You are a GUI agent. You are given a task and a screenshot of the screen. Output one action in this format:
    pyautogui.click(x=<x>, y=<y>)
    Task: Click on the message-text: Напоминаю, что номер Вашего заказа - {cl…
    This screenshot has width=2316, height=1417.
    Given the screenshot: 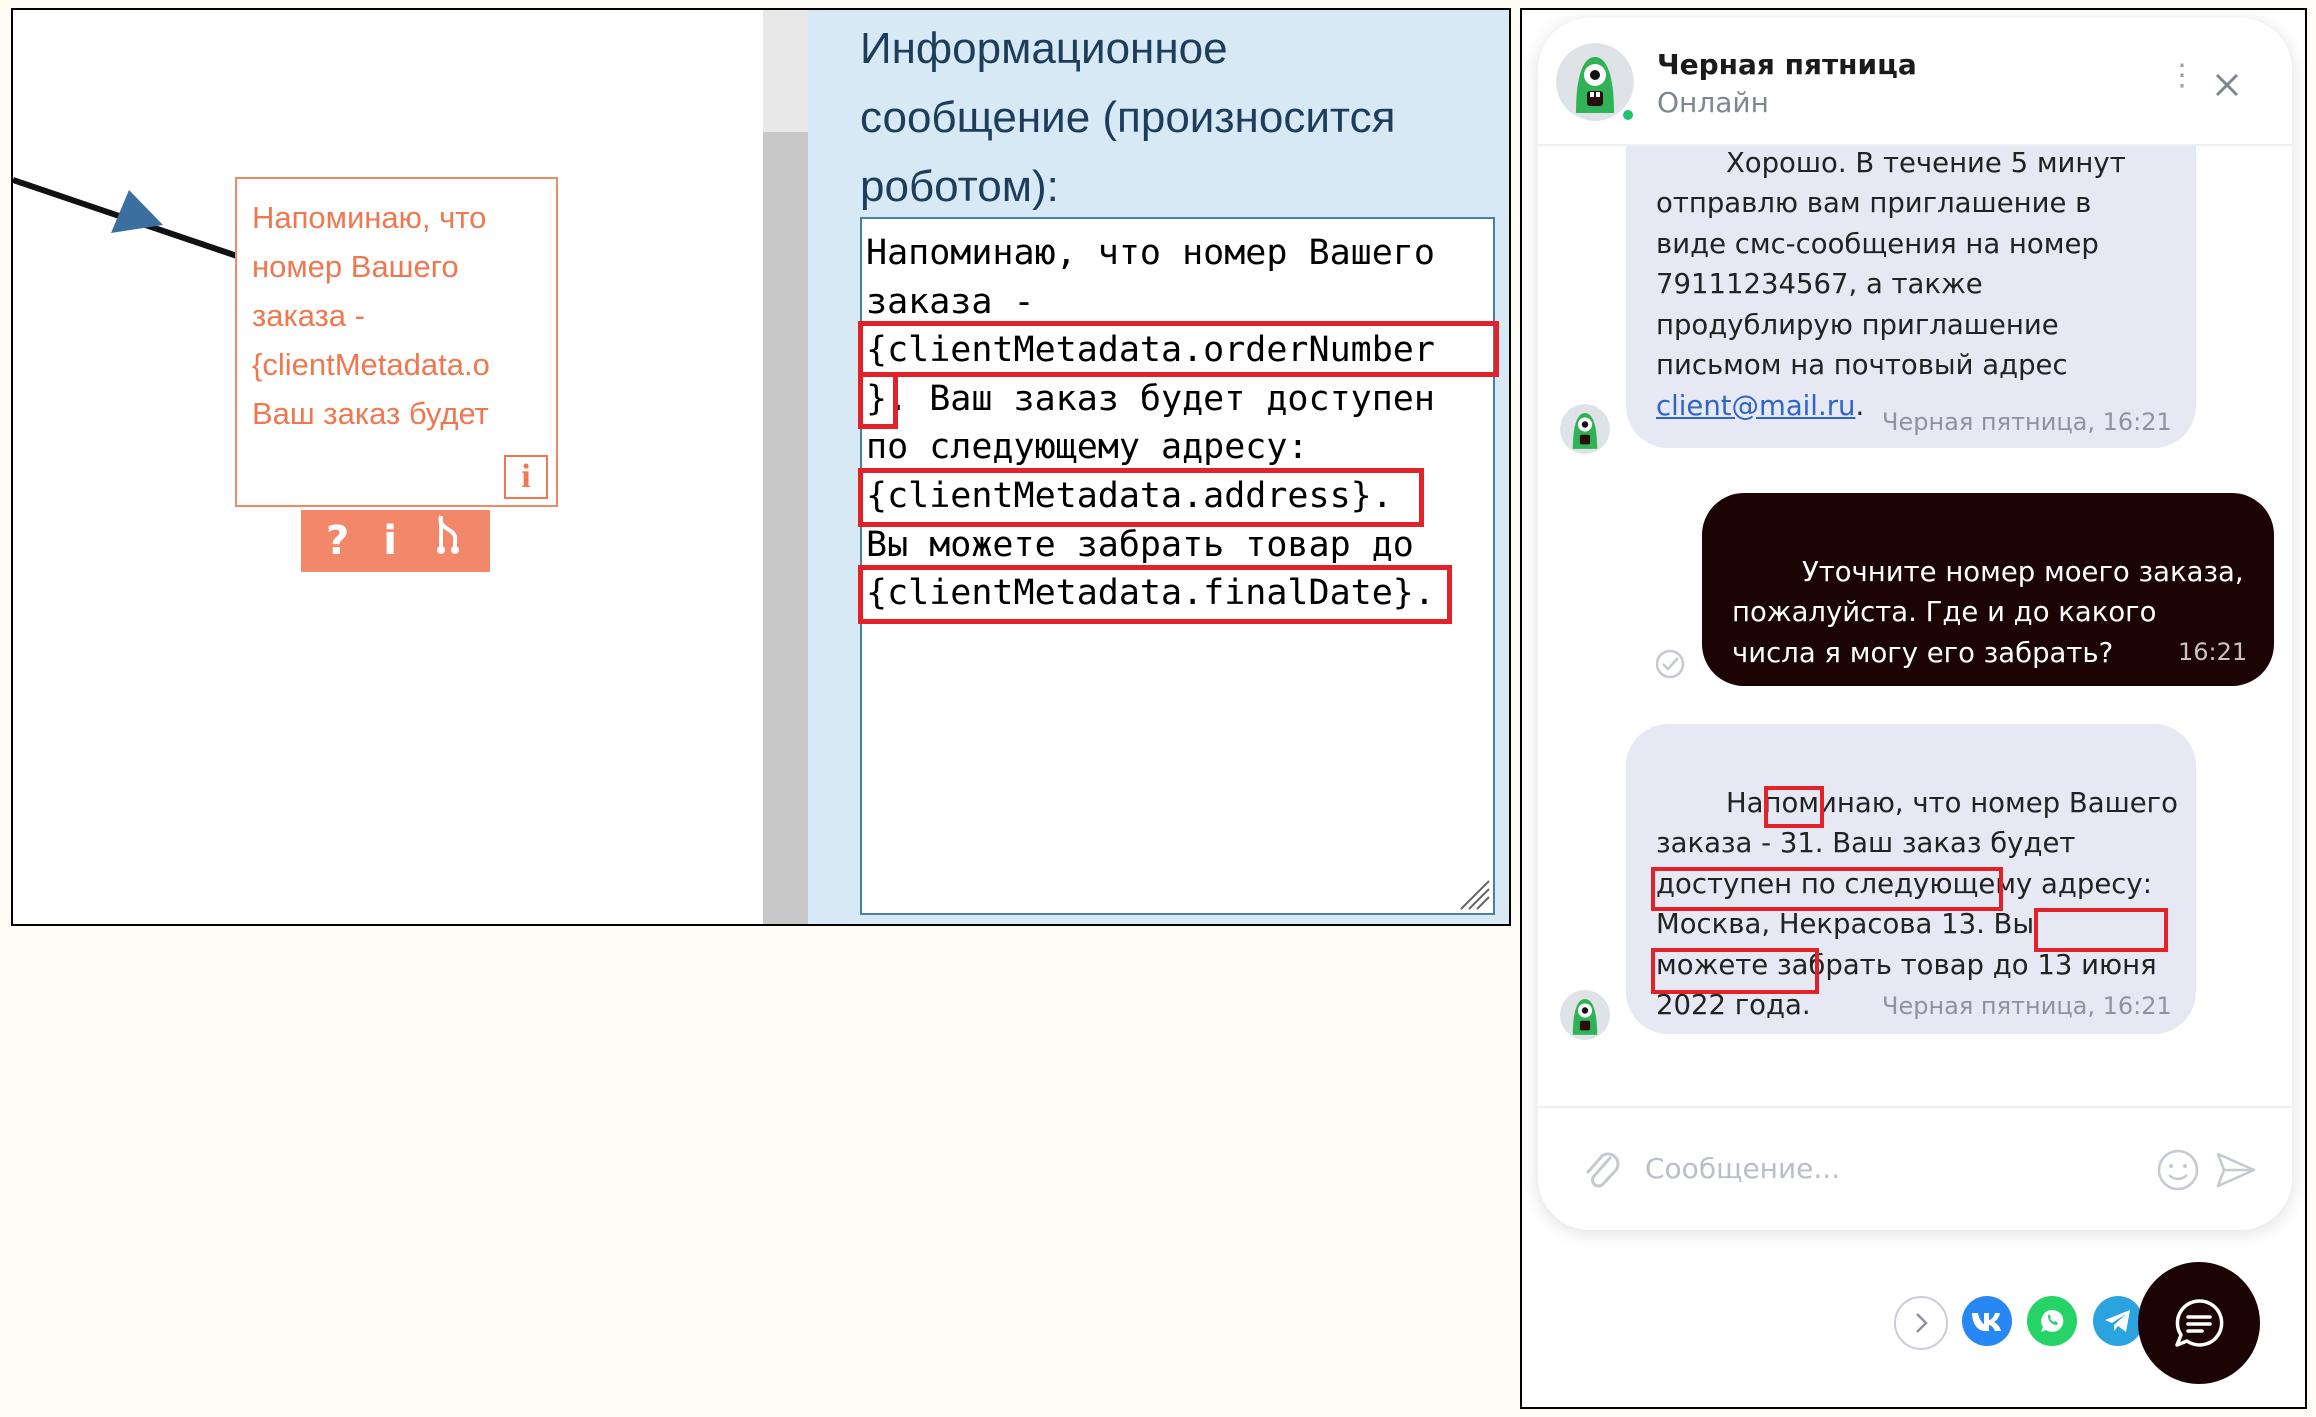 What is the action you would take?
    pyautogui.click(x=1150, y=423)
    